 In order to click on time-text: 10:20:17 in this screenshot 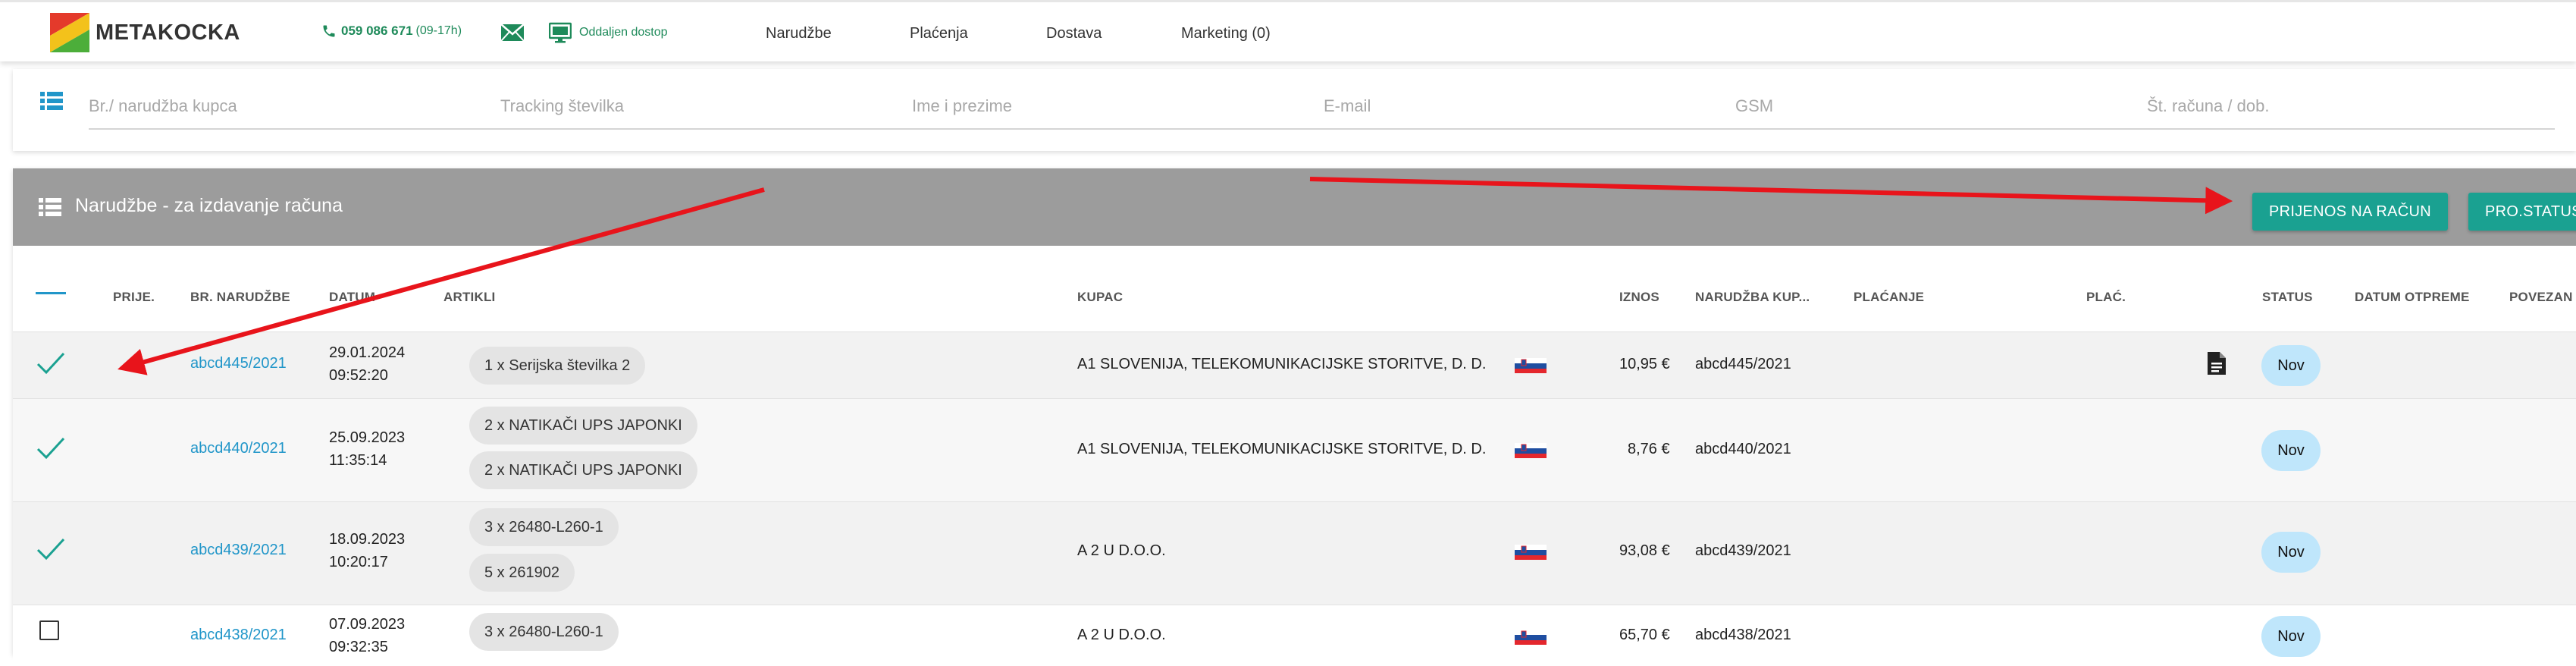, I will do `click(358, 562)`.